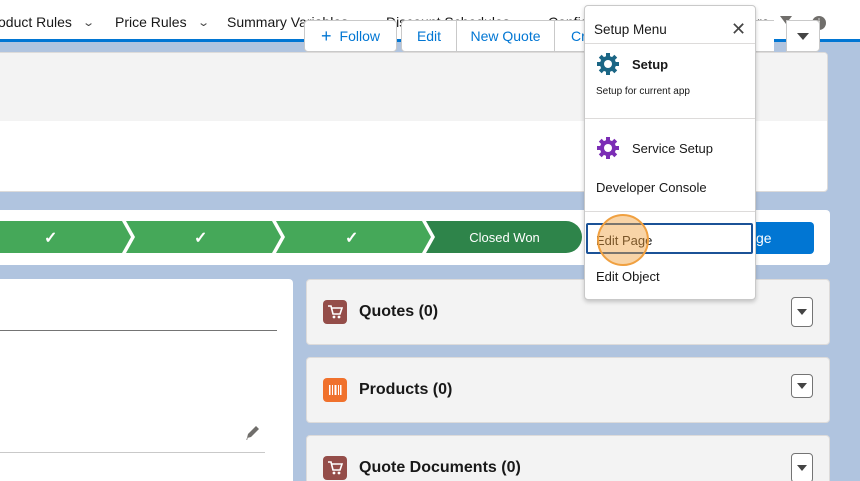  Describe the element at coordinates (608, 148) in the screenshot. I see `service-setup-gear-icon` at that location.